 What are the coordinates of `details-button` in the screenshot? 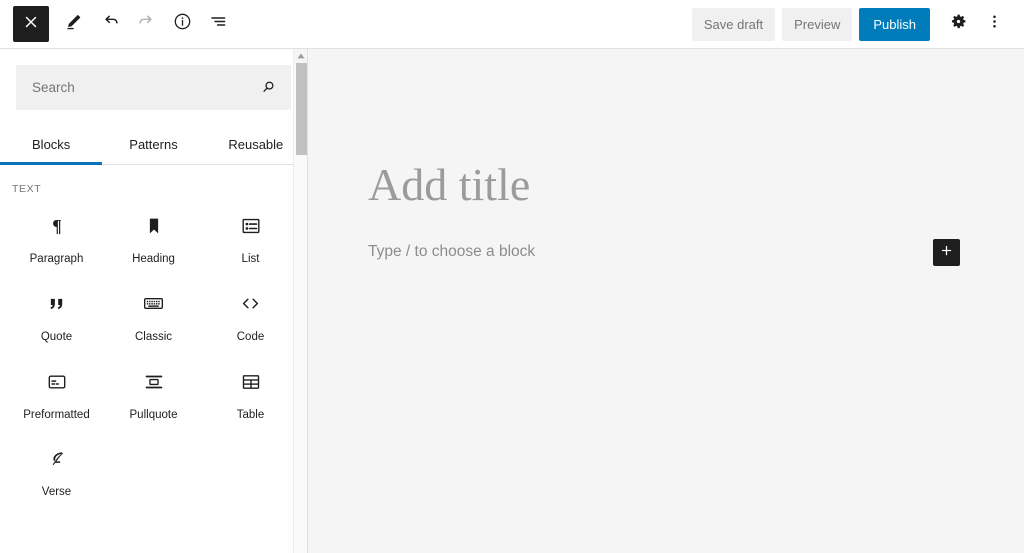 It's located at (182, 24).